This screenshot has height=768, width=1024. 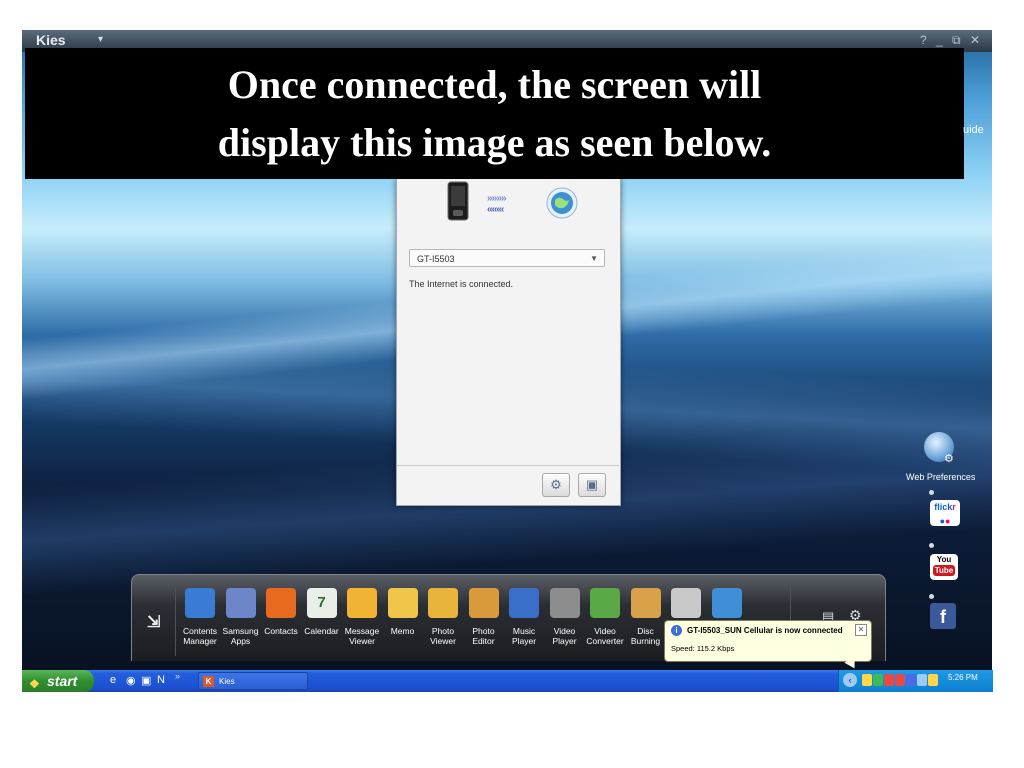 I want to click on connection-status-text: The Internet is connected., so click(x=461, y=284).